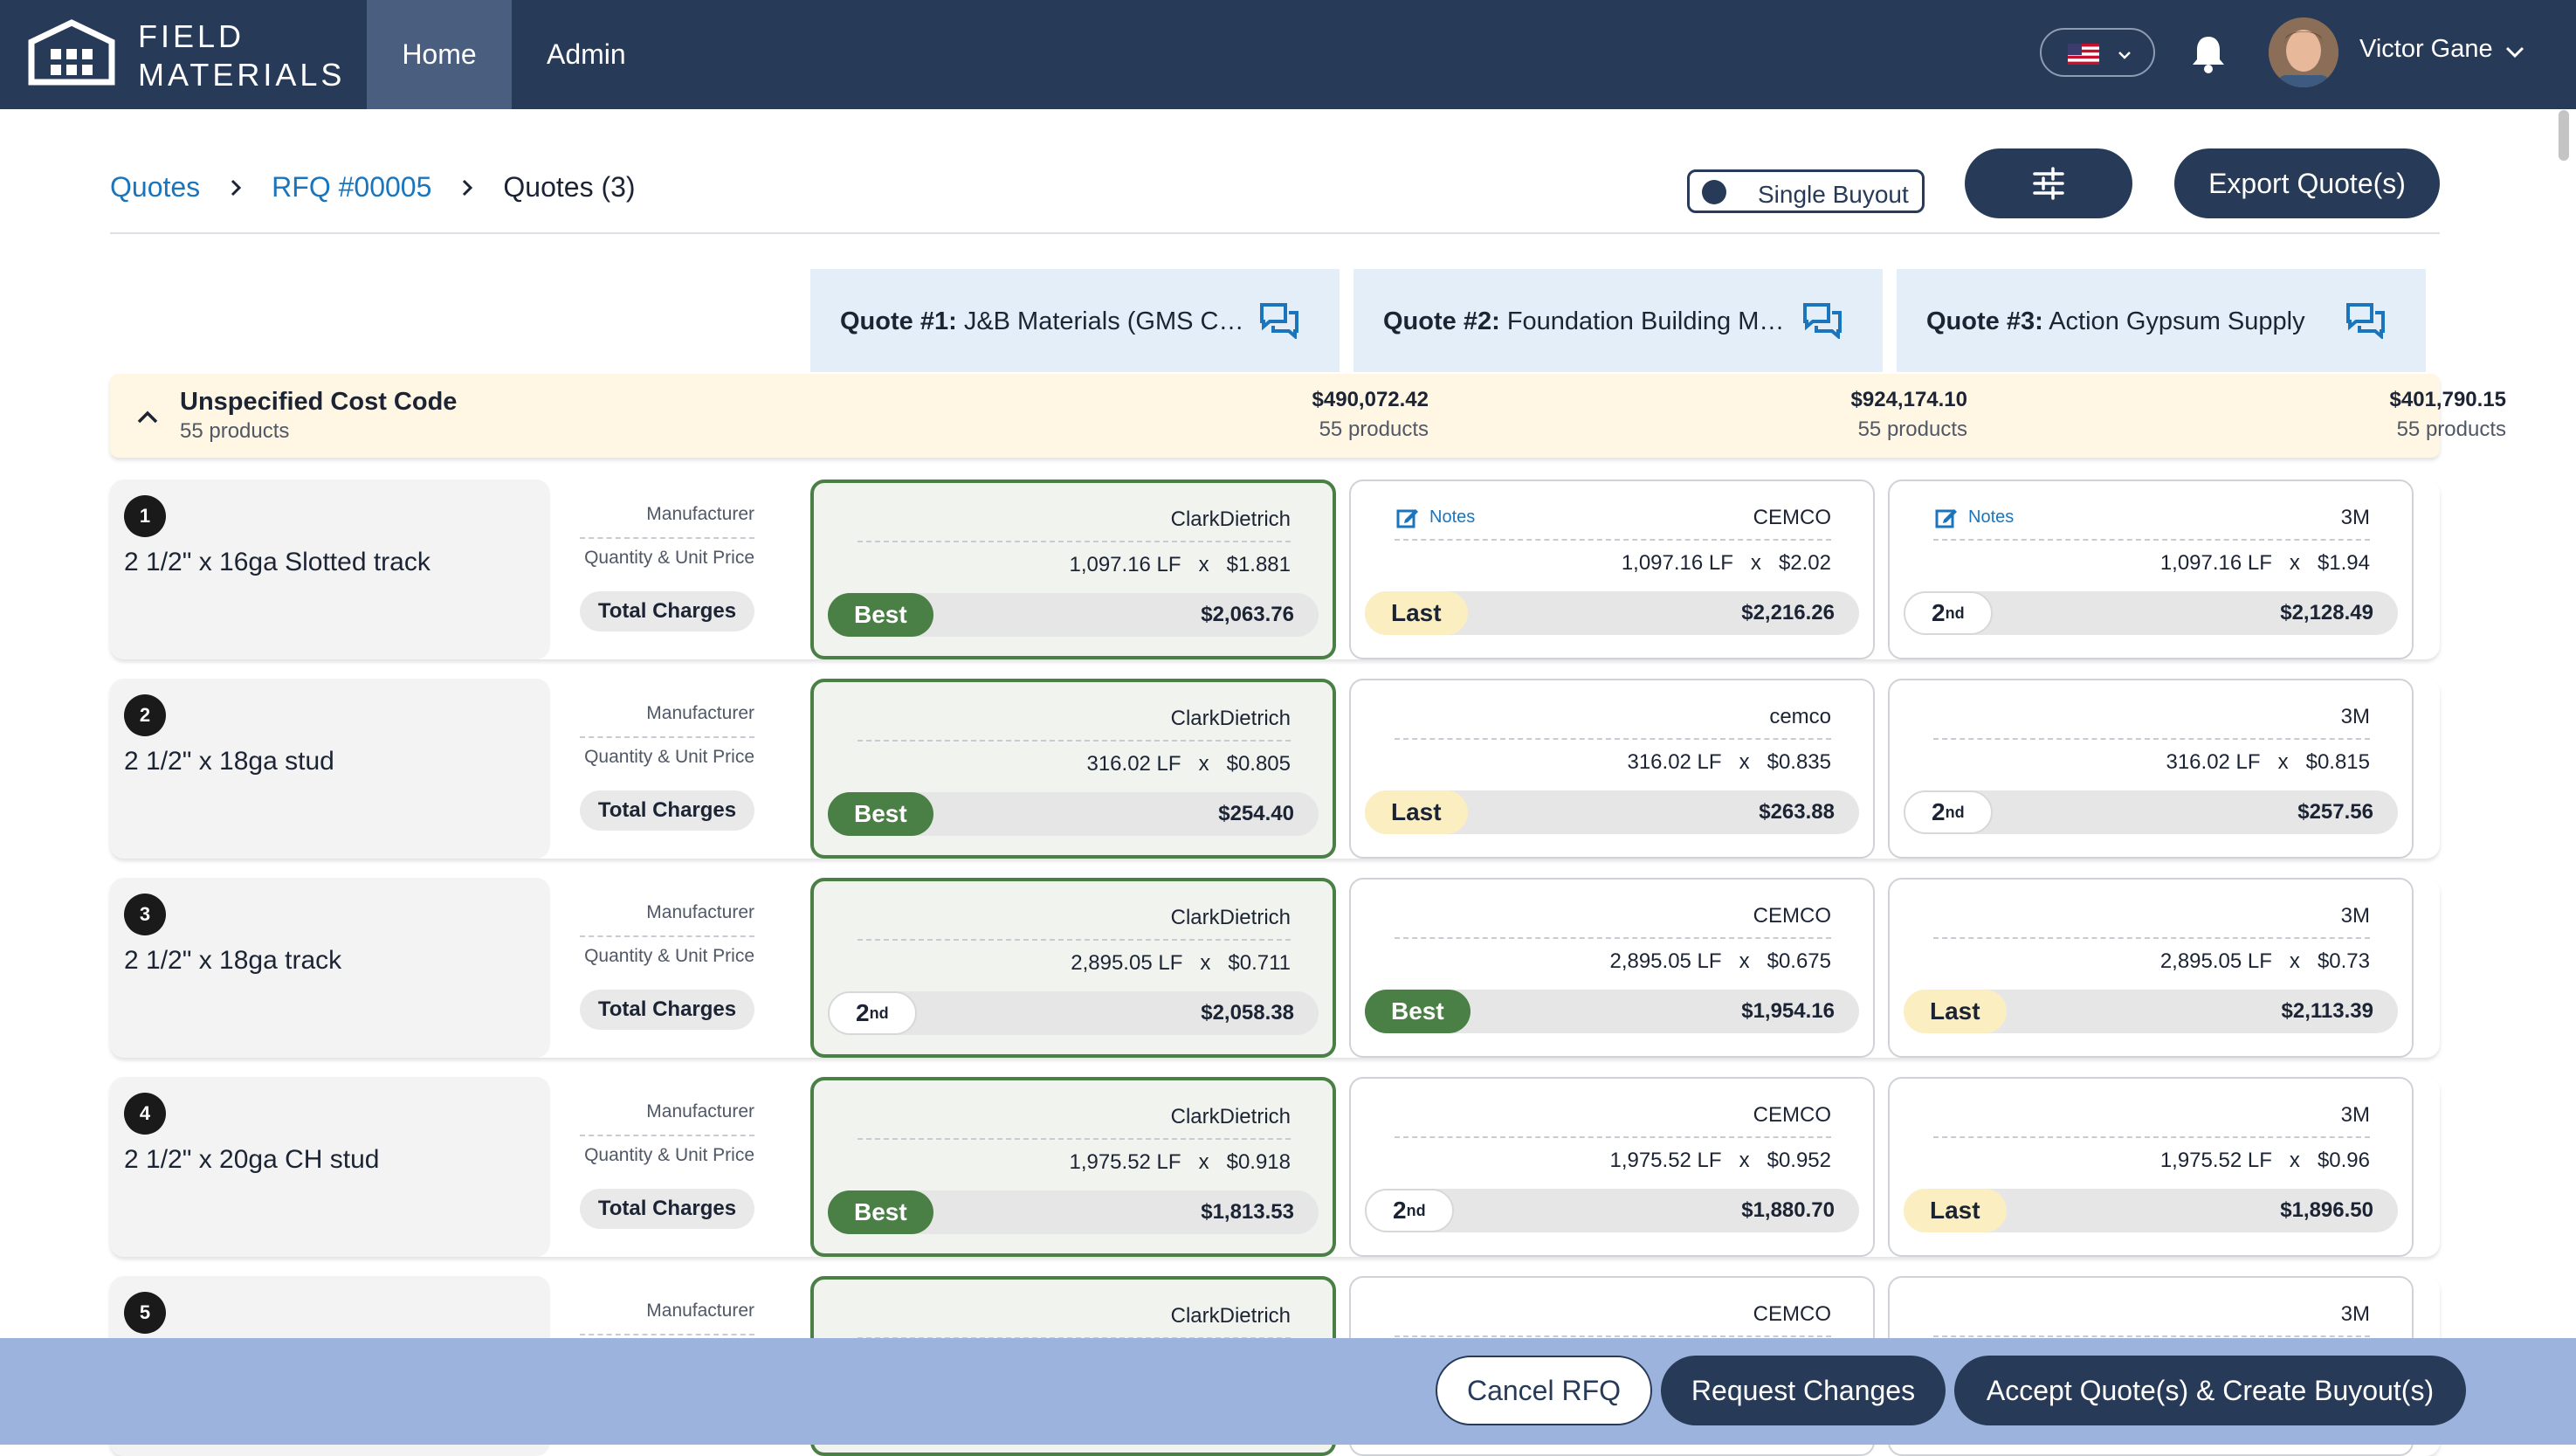 The height and width of the screenshot is (1456, 2576). What do you see at coordinates (1544, 1390) in the screenshot?
I see `cancel-rfq-button: Cancel RFQ` at bounding box center [1544, 1390].